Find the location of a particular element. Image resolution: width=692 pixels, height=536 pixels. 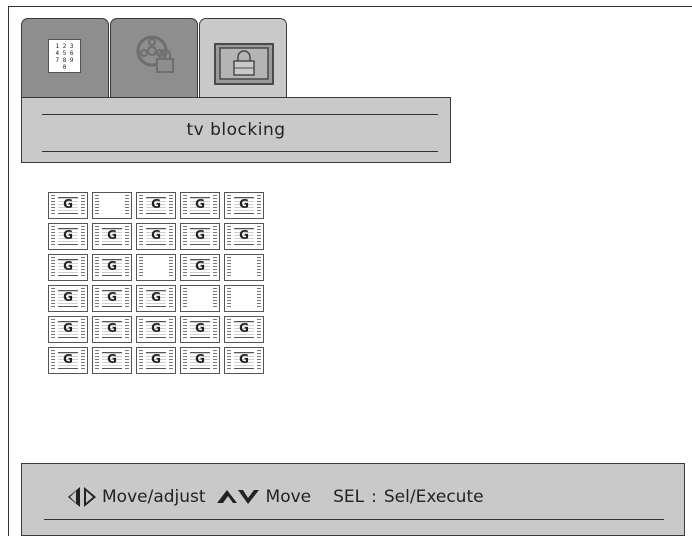

keypad-row: 0 is located at coordinates (64, 67).